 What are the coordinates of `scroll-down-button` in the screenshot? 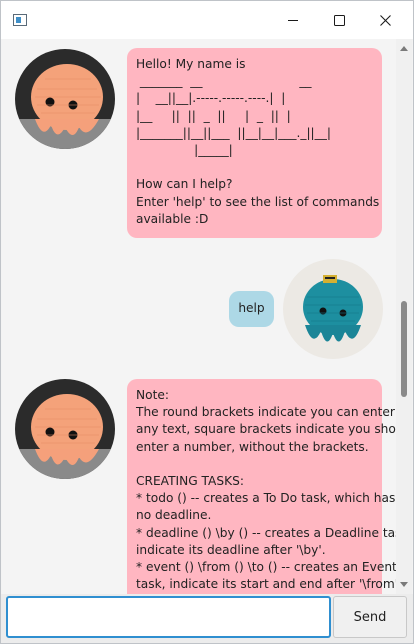 It's located at (404, 585).